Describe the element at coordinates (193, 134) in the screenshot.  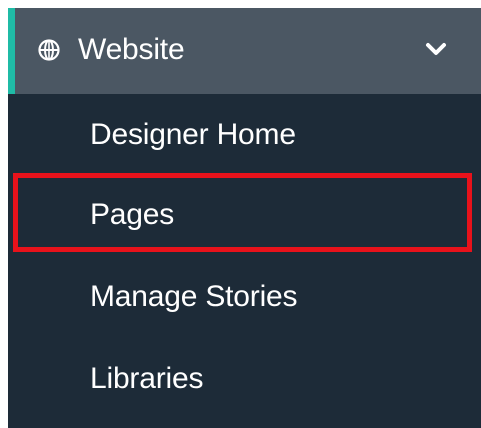
I see `menu-item-label: Designer Home` at that location.